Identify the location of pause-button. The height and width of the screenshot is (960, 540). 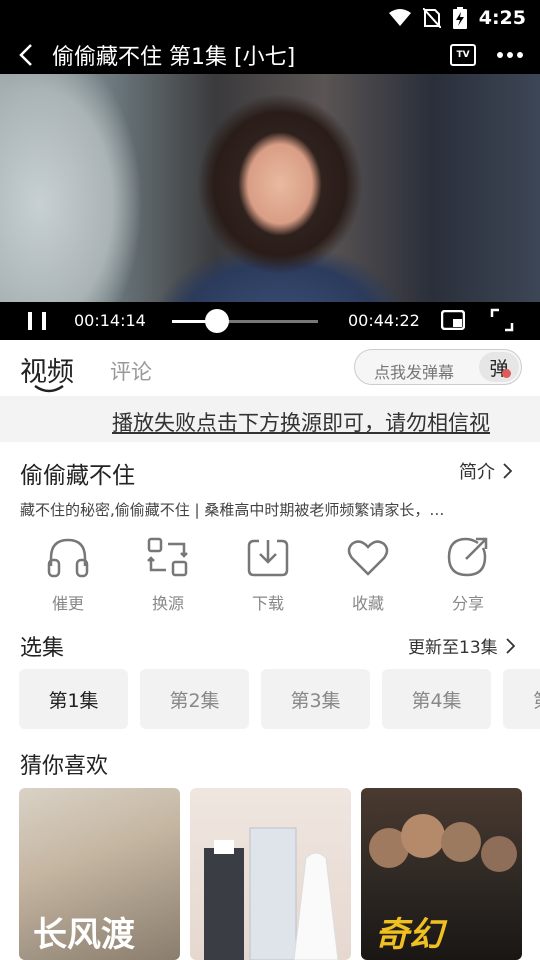
(37, 321).